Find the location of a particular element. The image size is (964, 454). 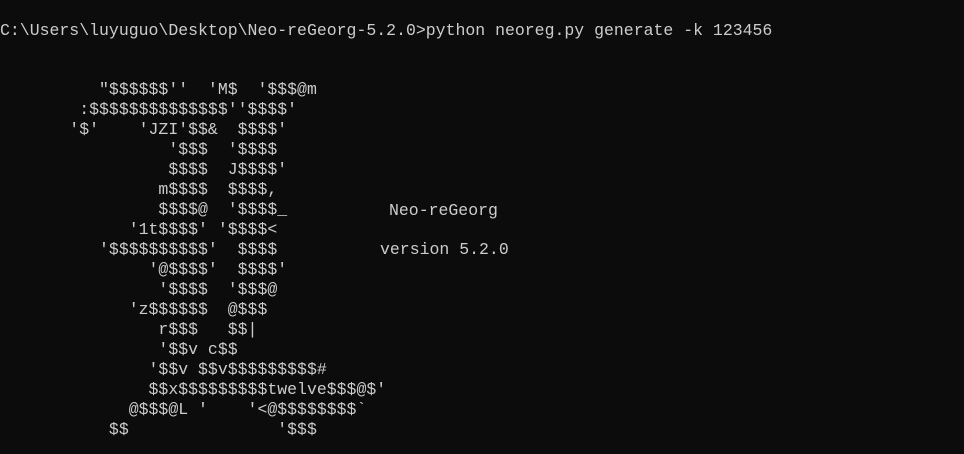

ascii-art-line: @$$$@L ' '<@$$$$$$$$` is located at coordinates (183, 409).